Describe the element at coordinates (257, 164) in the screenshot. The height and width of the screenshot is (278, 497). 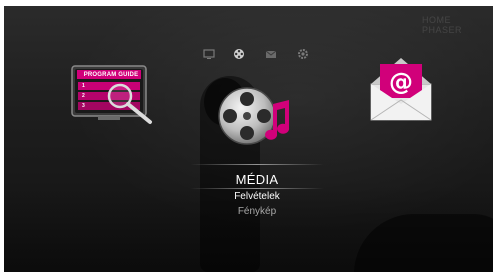
I see `selection-divider-top` at that location.